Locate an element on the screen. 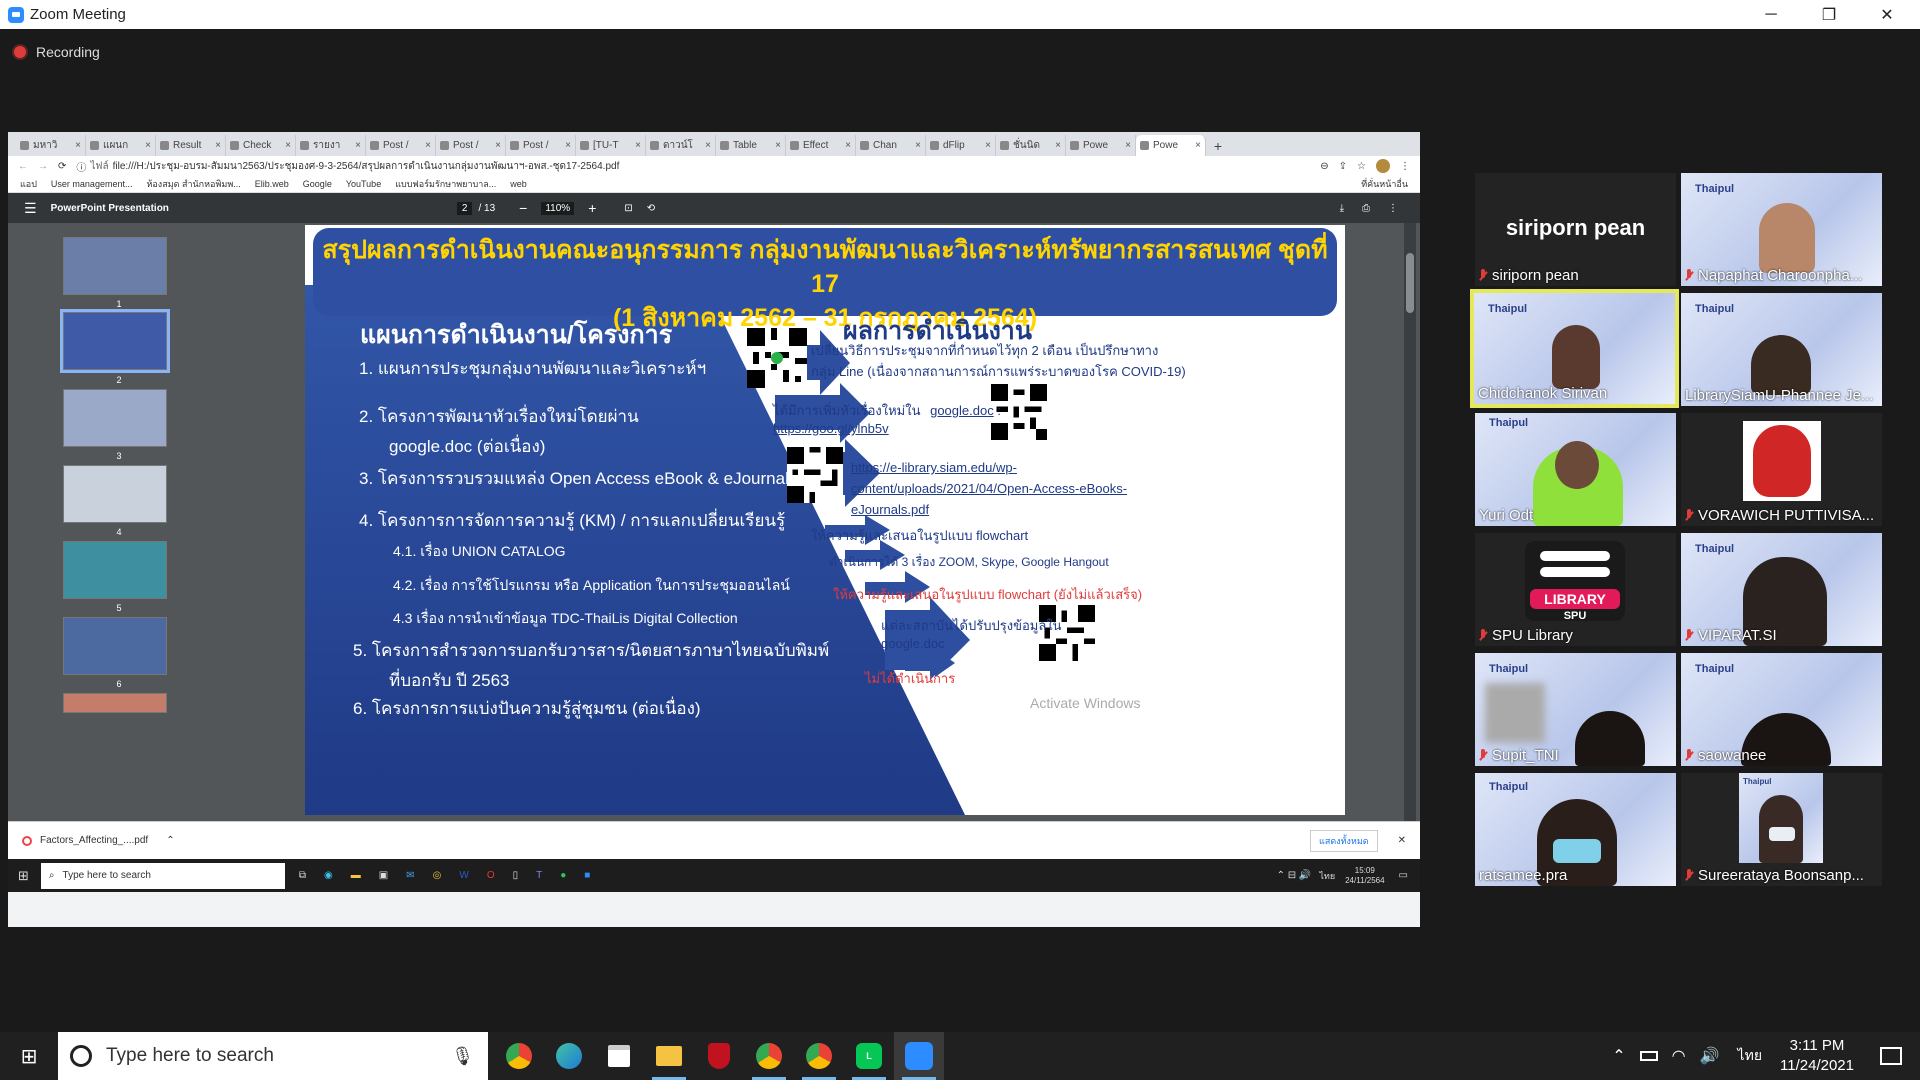  file-explorer-icon is located at coordinates (669, 1056).